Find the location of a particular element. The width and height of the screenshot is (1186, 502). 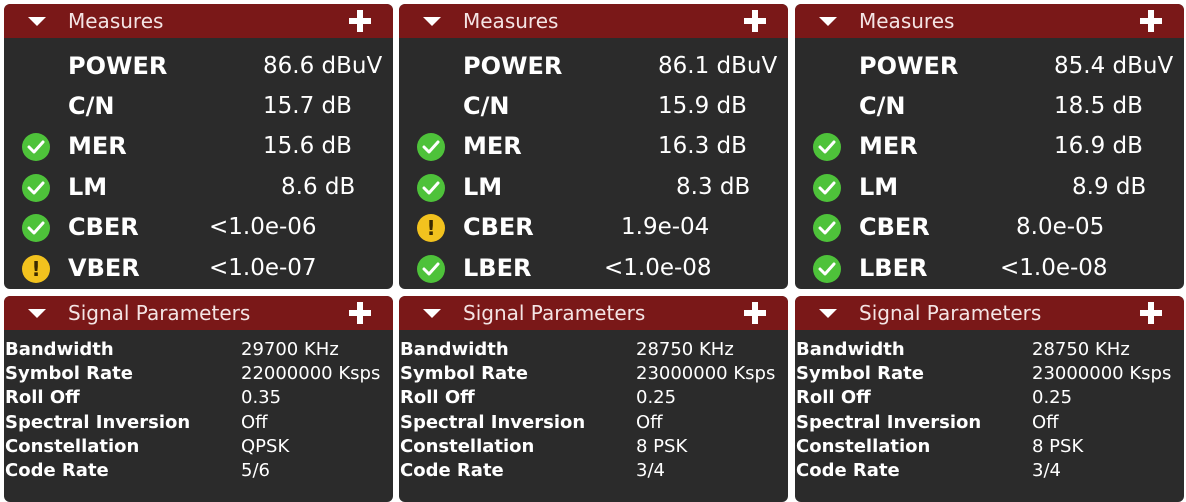

measure-row: MER 15.6 dB is located at coordinates (198, 146).